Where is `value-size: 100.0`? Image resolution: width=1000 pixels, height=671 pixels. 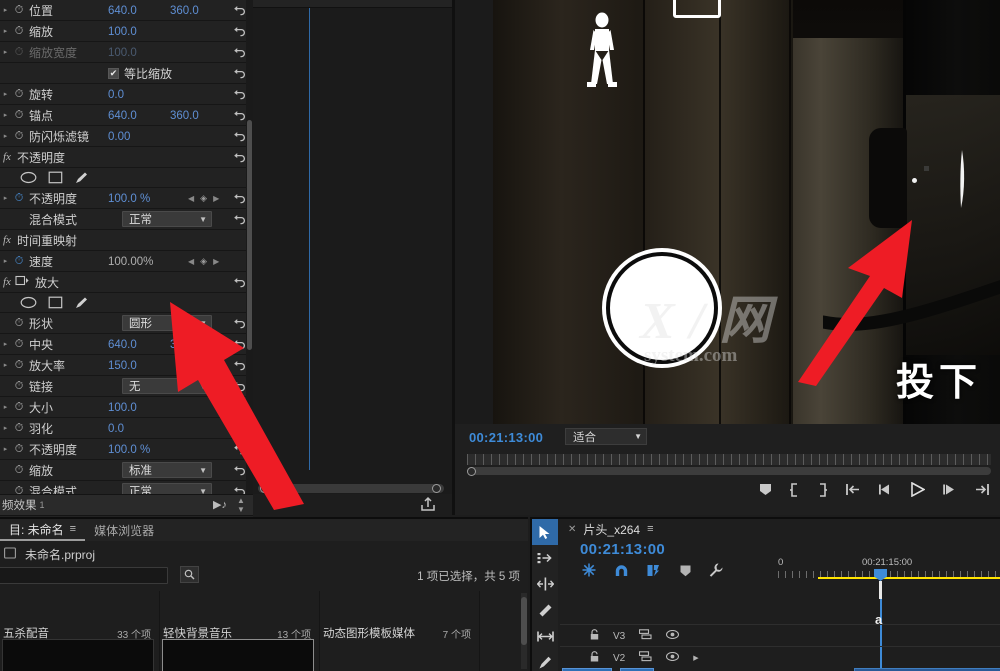
value-size: 100.0 is located at coordinates (139, 408).